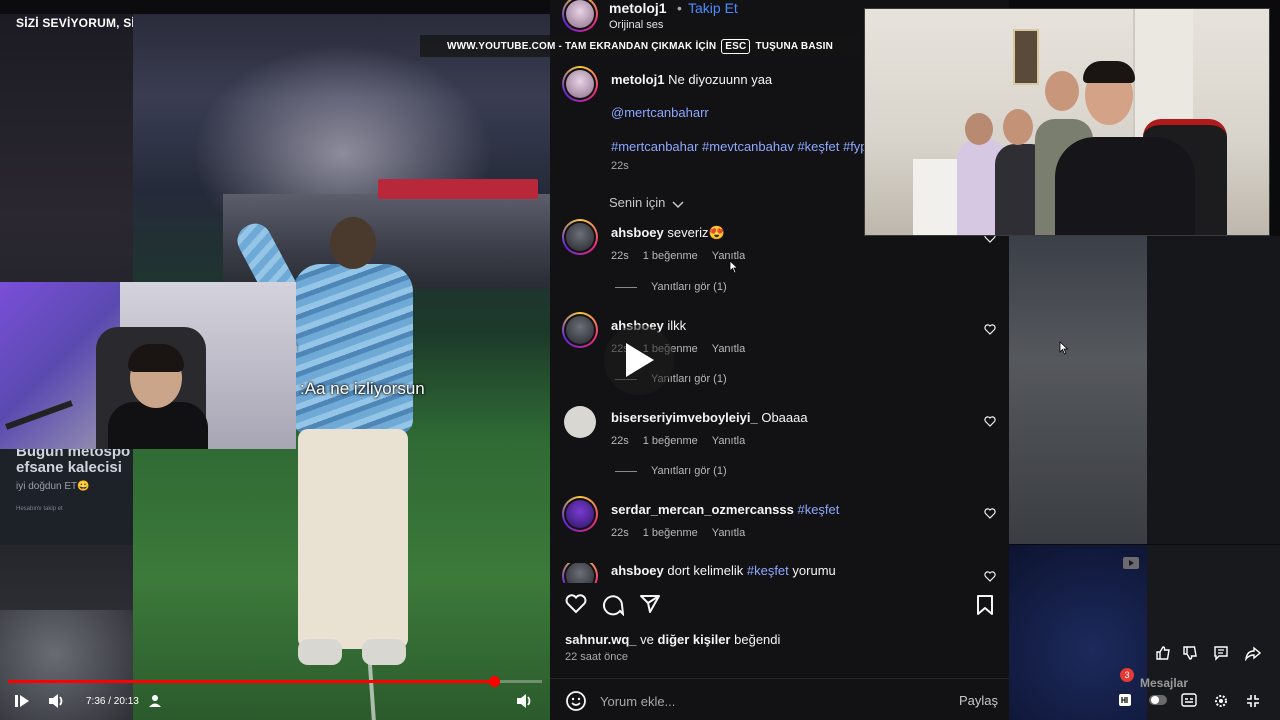 The image size is (1280, 720). I want to click on gear-icon, so click(1221, 701).